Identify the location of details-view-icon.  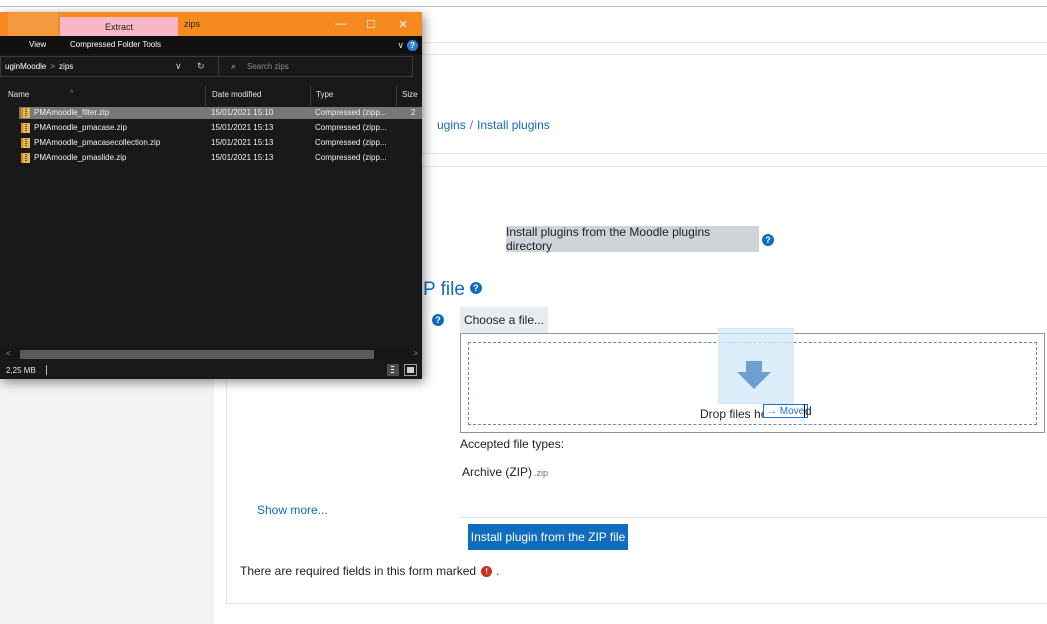
(393, 370).